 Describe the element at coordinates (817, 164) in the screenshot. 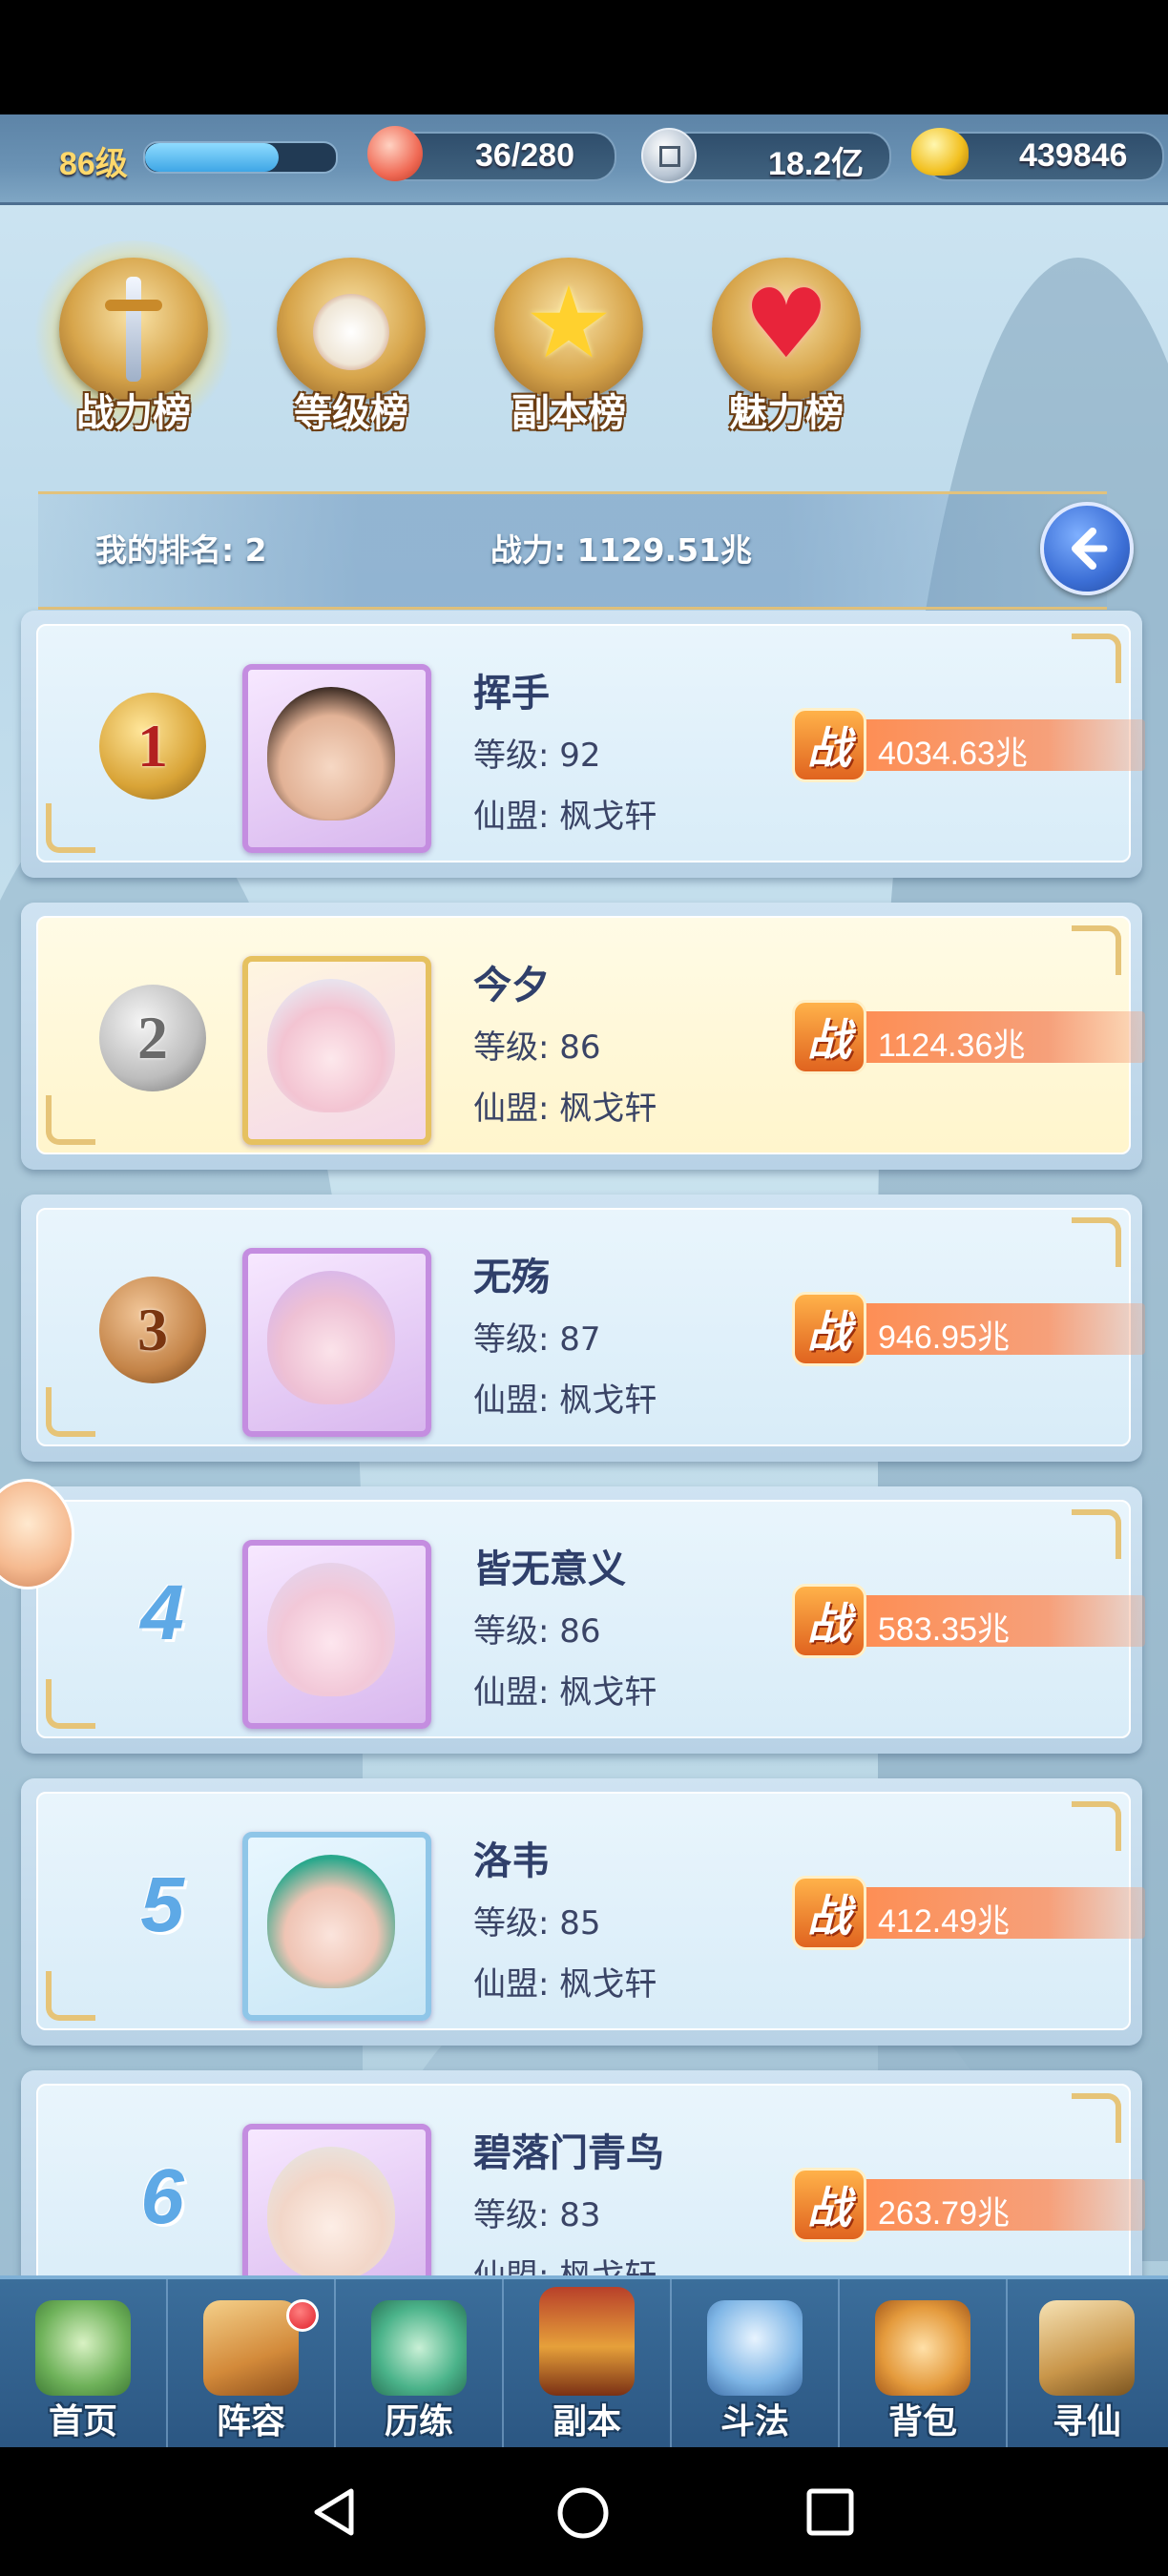

I see `silver-value: 18.2亿` at that location.